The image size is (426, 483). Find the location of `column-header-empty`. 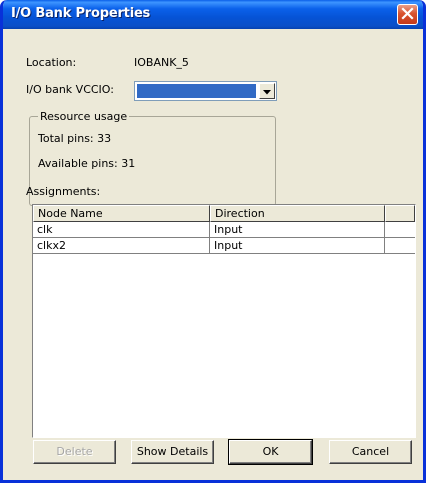

column-header-empty is located at coordinates (400, 213).